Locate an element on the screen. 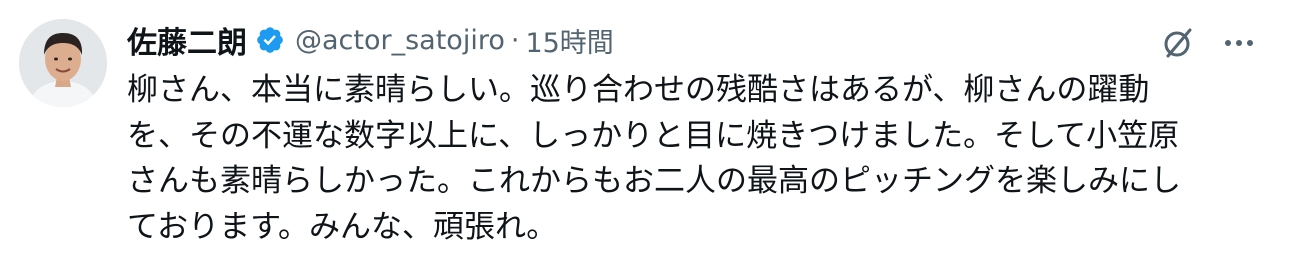 The image size is (1298, 267). display-name: 佐藤二朗 is located at coordinates (187, 40).